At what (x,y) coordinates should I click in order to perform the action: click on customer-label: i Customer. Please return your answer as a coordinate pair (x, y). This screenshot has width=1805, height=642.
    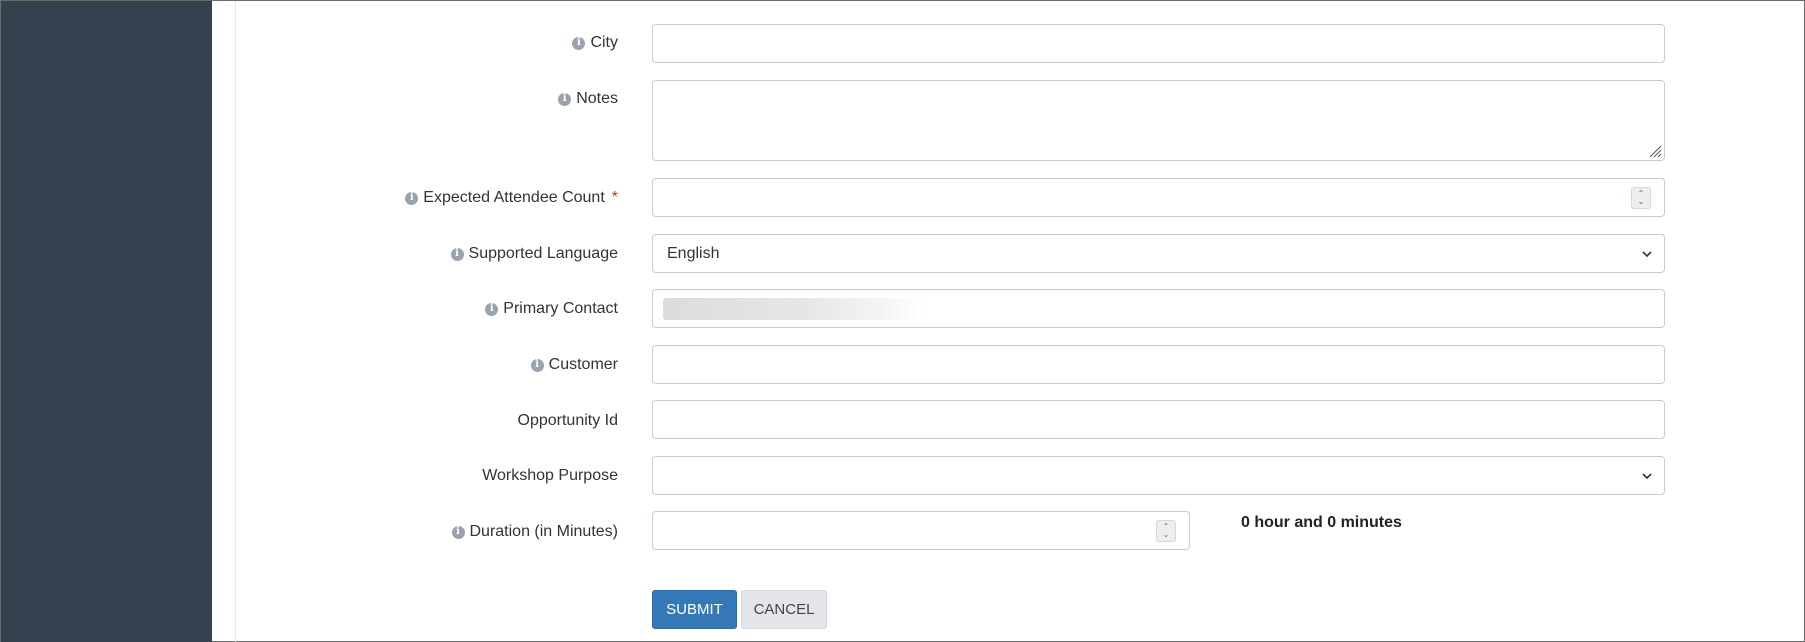
    Looking at the image, I should click on (574, 365).